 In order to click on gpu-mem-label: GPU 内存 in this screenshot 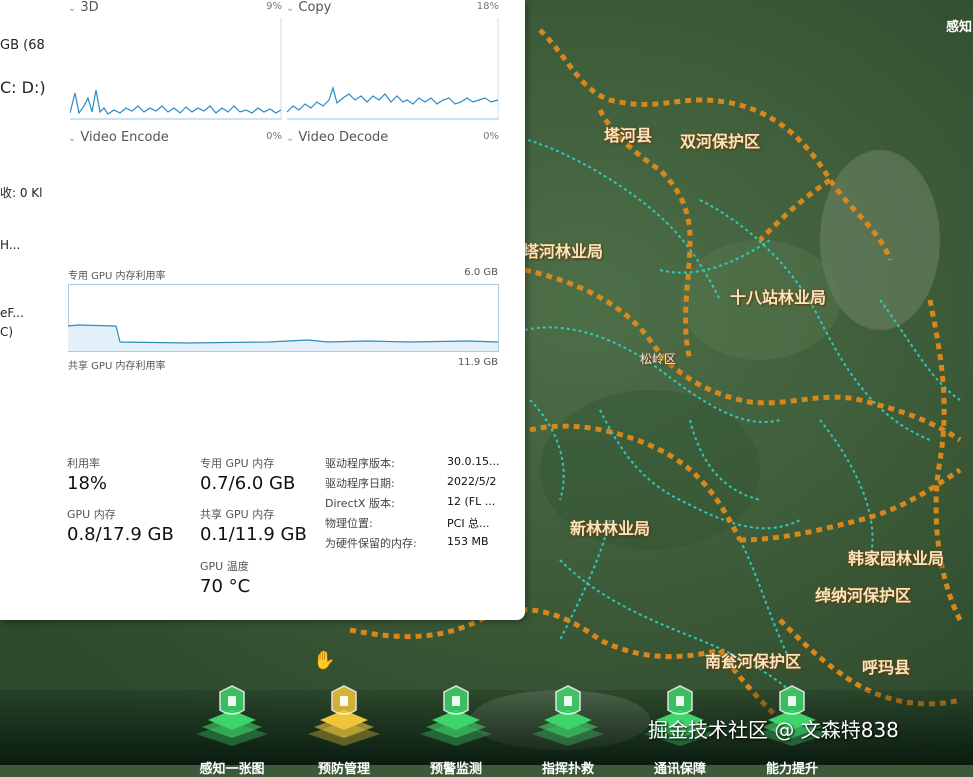, I will do `click(91, 514)`.